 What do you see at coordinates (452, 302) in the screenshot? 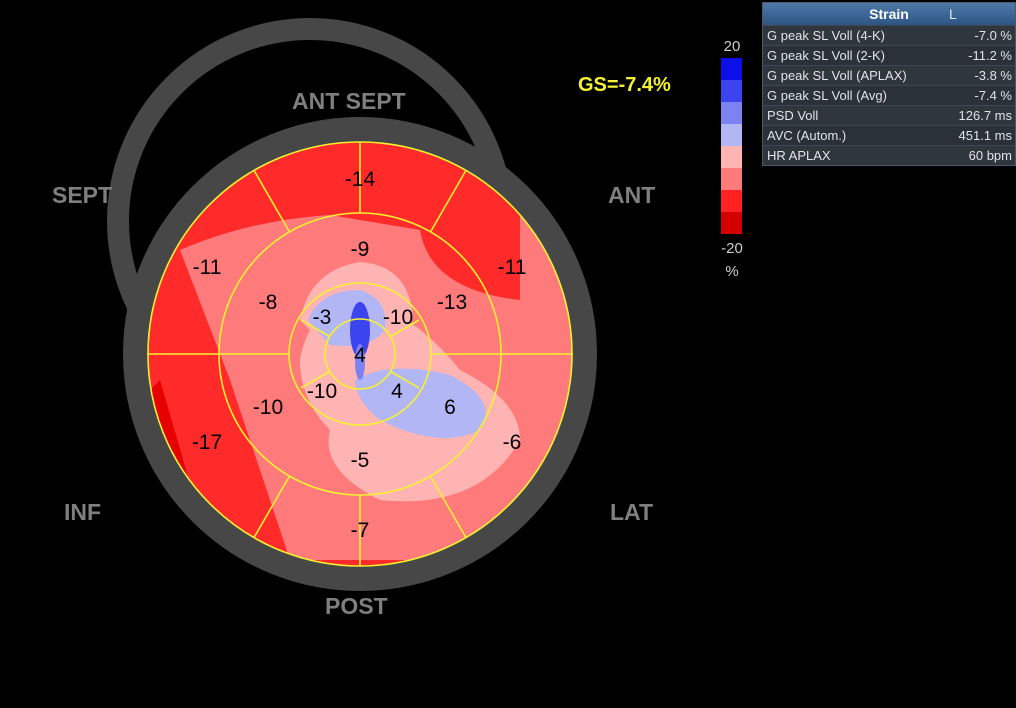
I see `seg-mid-ant-value: -13` at bounding box center [452, 302].